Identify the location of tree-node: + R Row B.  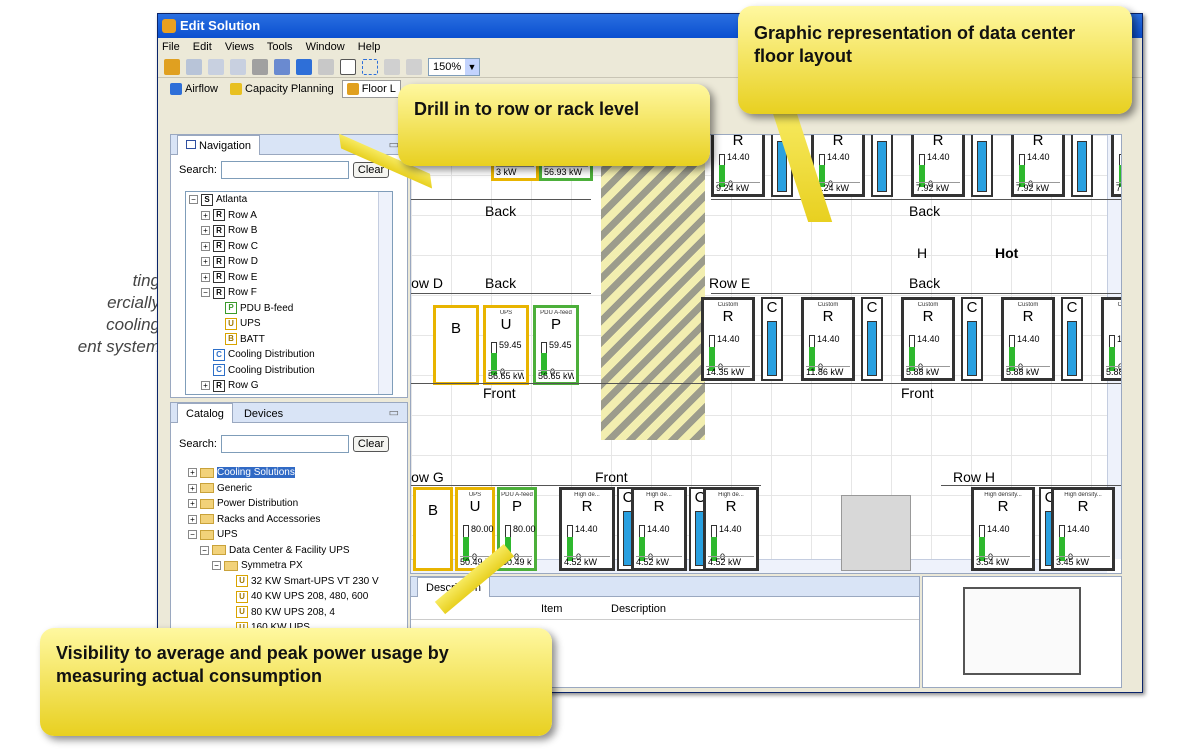
(289, 231).